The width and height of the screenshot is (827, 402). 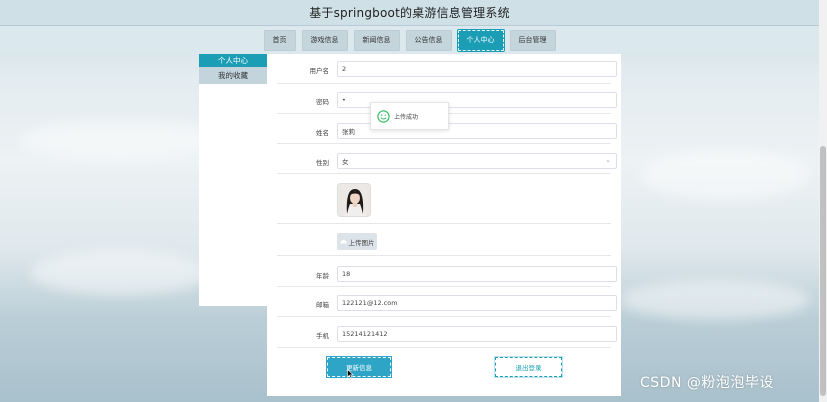 What do you see at coordinates (322, 163) in the screenshot?
I see `gender-label: 性别` at bounding box center [322, 163].